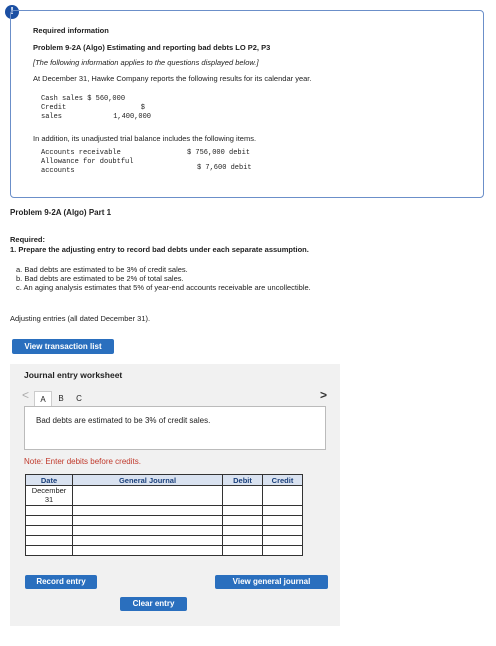 This screenshot has width=496, height=646. I want to click on entry-tabs: A B C, so click(61, 398).